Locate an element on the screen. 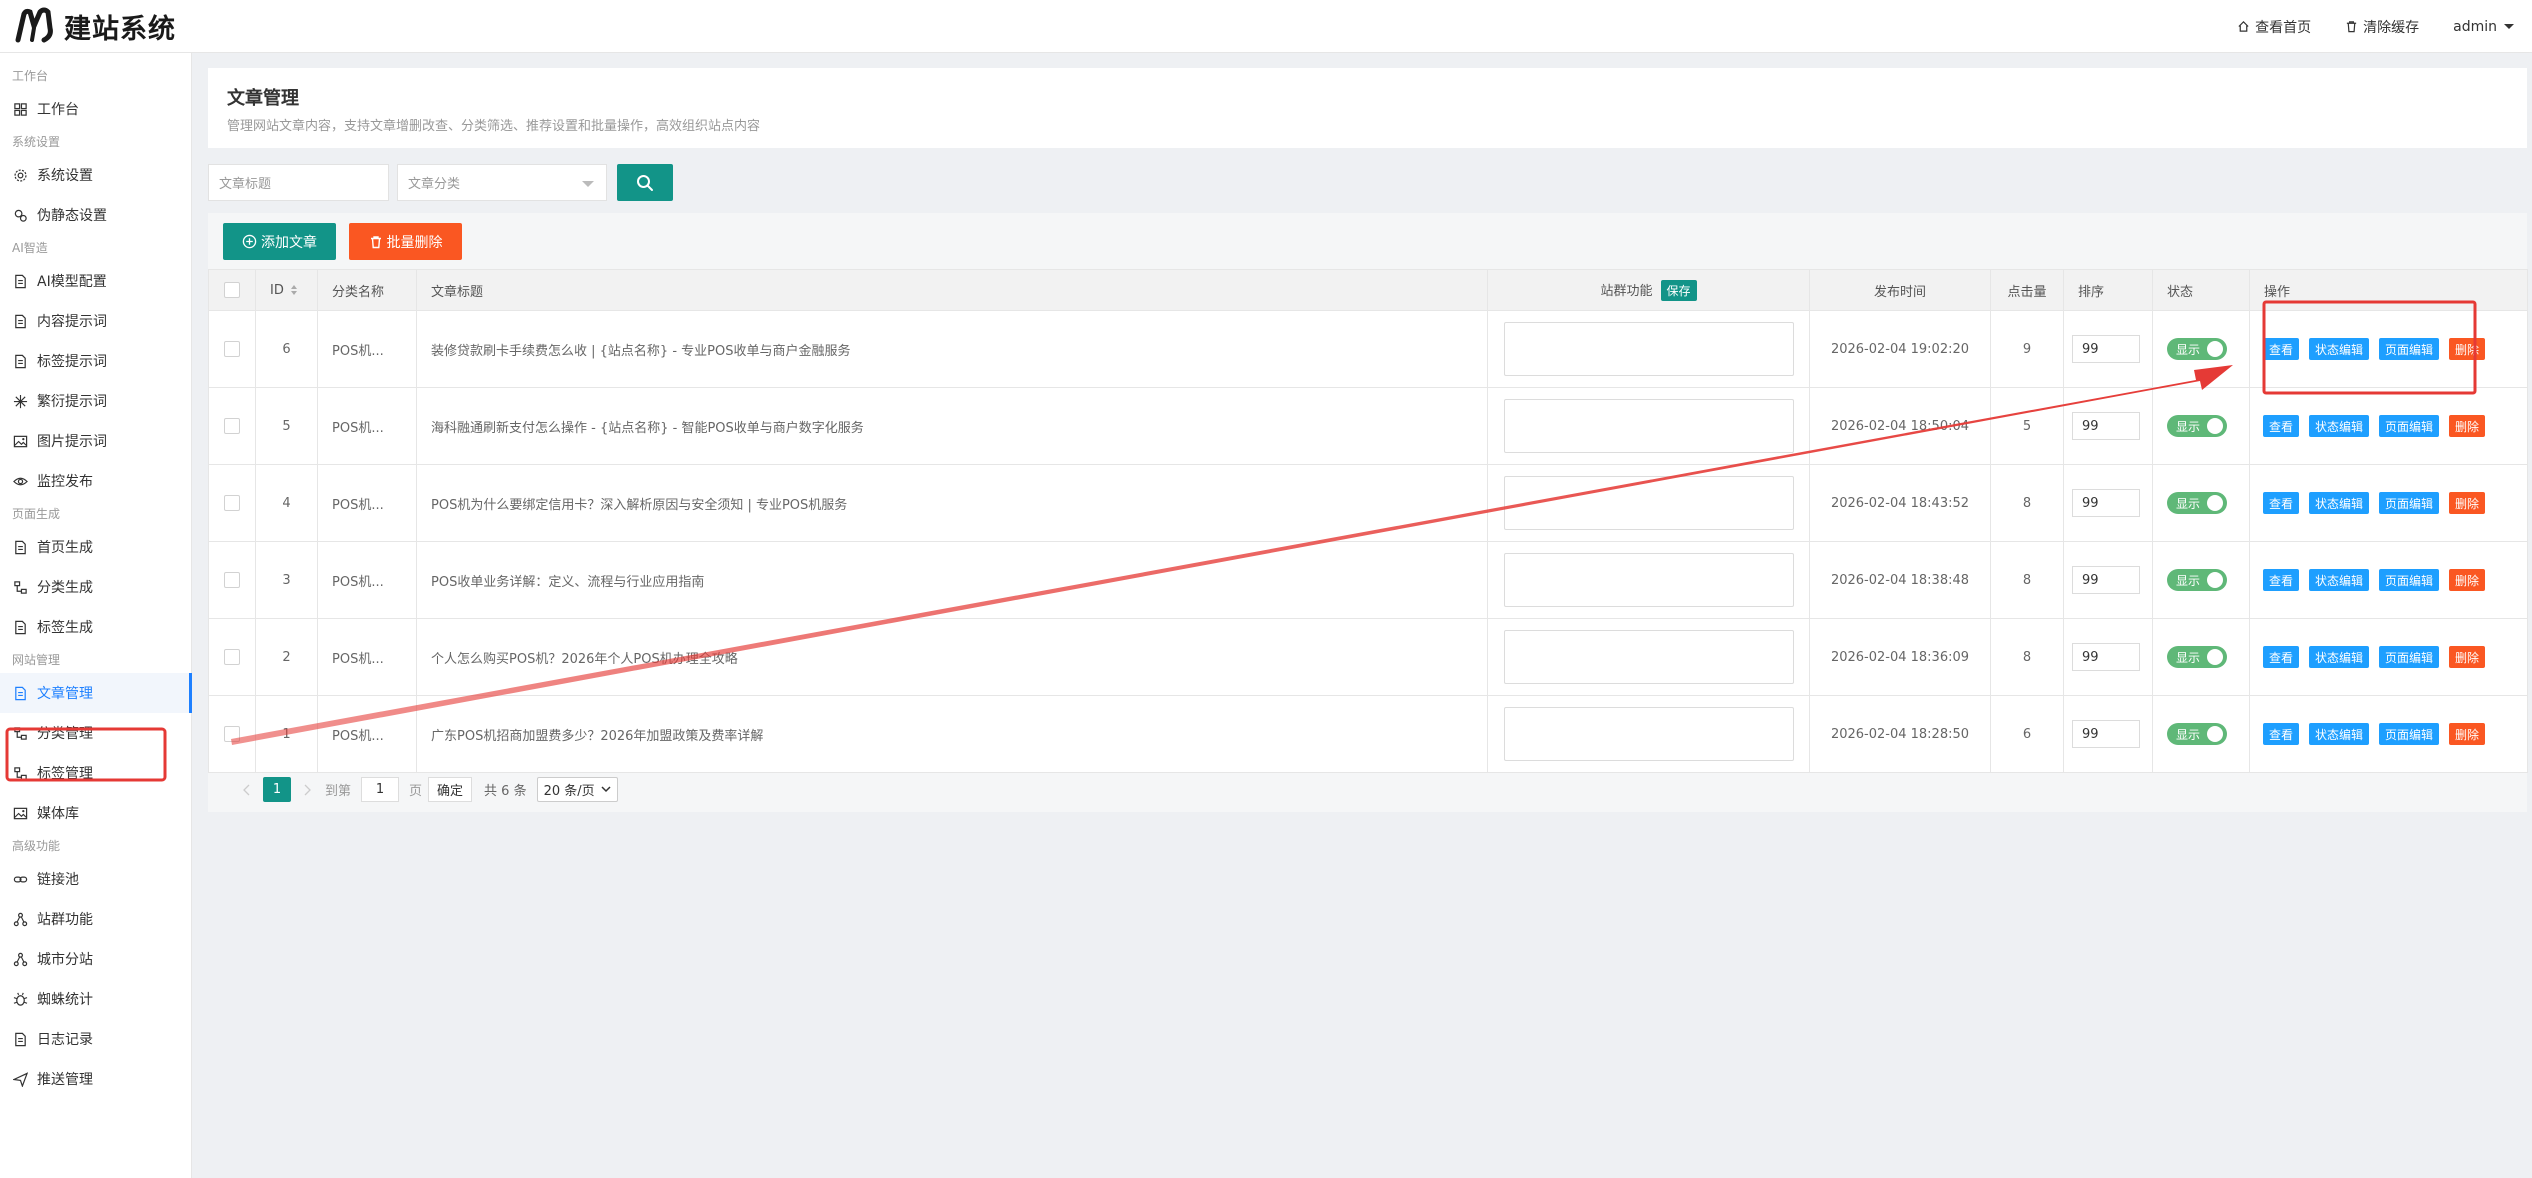 This screenshot has height=1178, width=2532. view-home-link: 查看首页 is located at coordinates (2274, 27).